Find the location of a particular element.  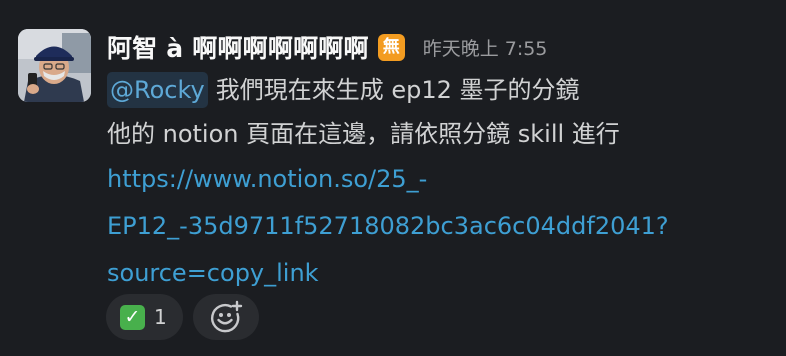

message-header: 阿智 à 啊啊啊啊啊啊啊 無 昨天晚上 7:55 is located at coordinates (327, 47).